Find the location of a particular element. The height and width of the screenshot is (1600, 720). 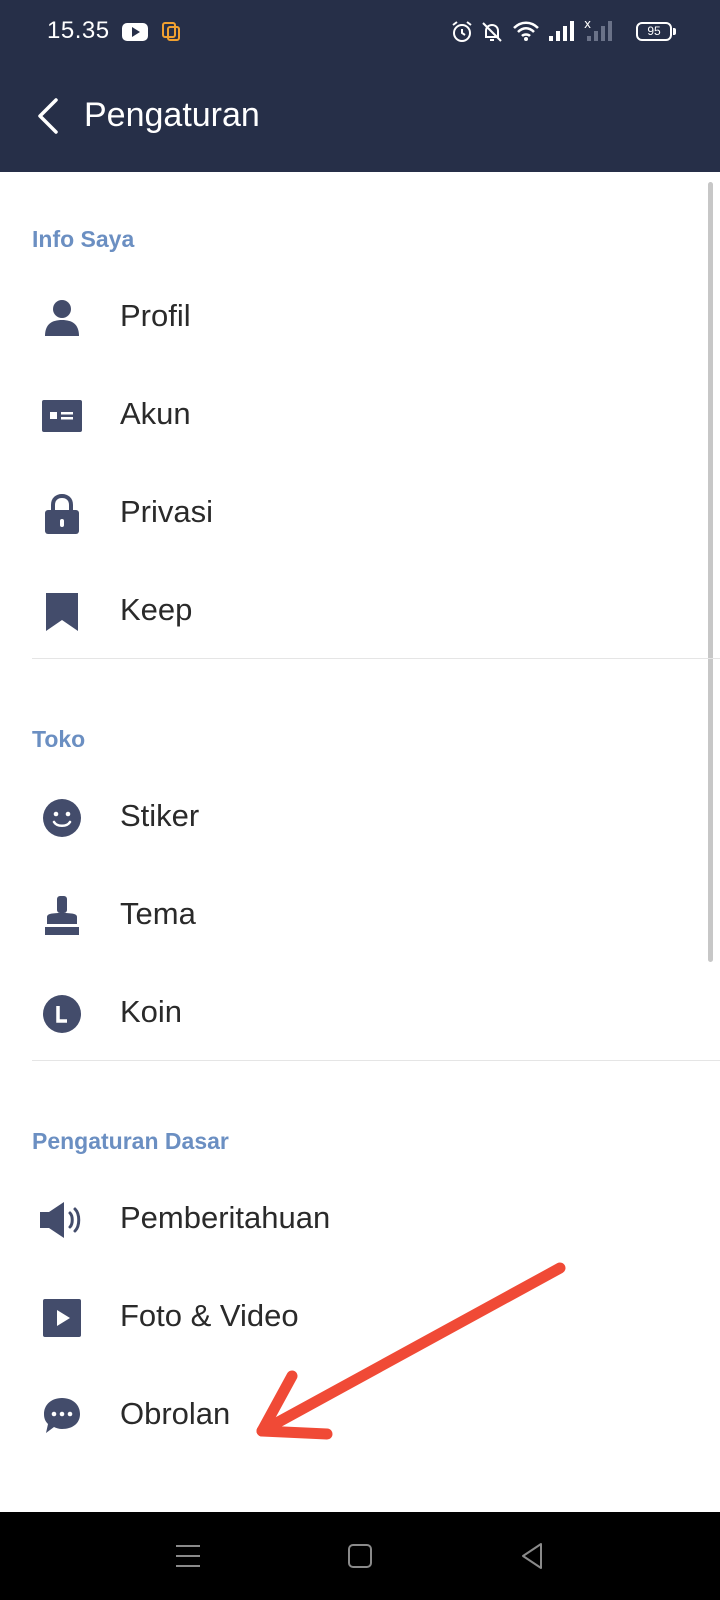

smiley-icon is located at coordinates (62, 818).